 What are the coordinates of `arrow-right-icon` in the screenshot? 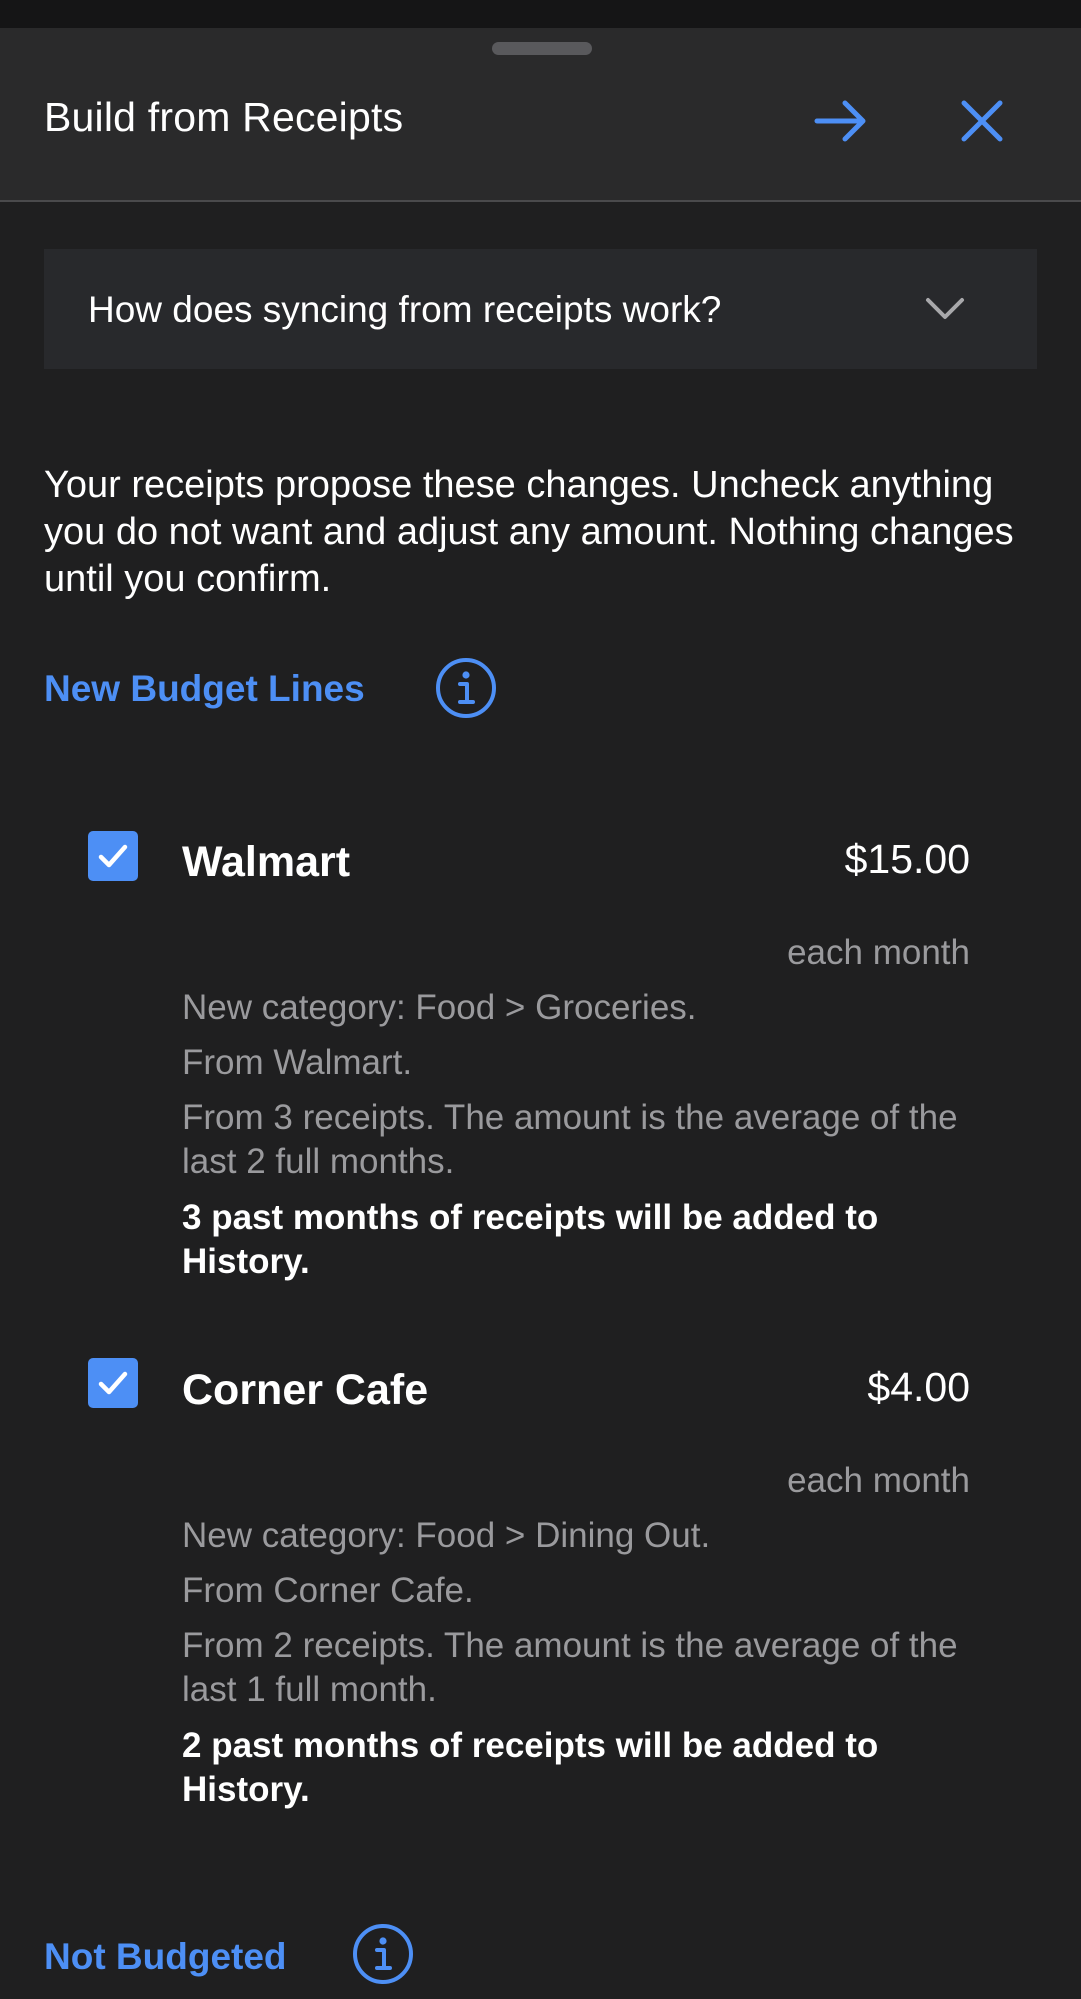 It's located at (840, 121).